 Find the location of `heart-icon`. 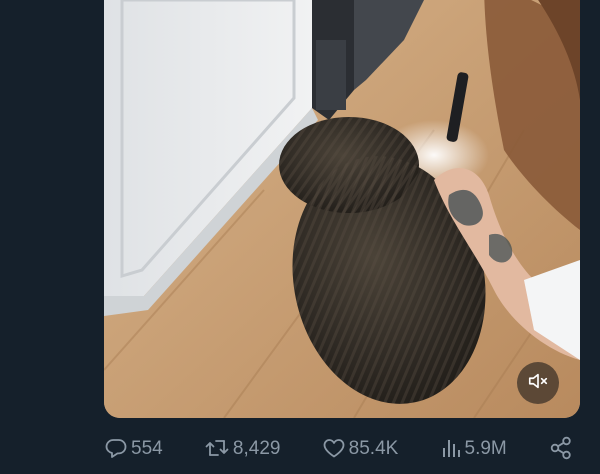

heart-icon is located at coordinates (334, 448).